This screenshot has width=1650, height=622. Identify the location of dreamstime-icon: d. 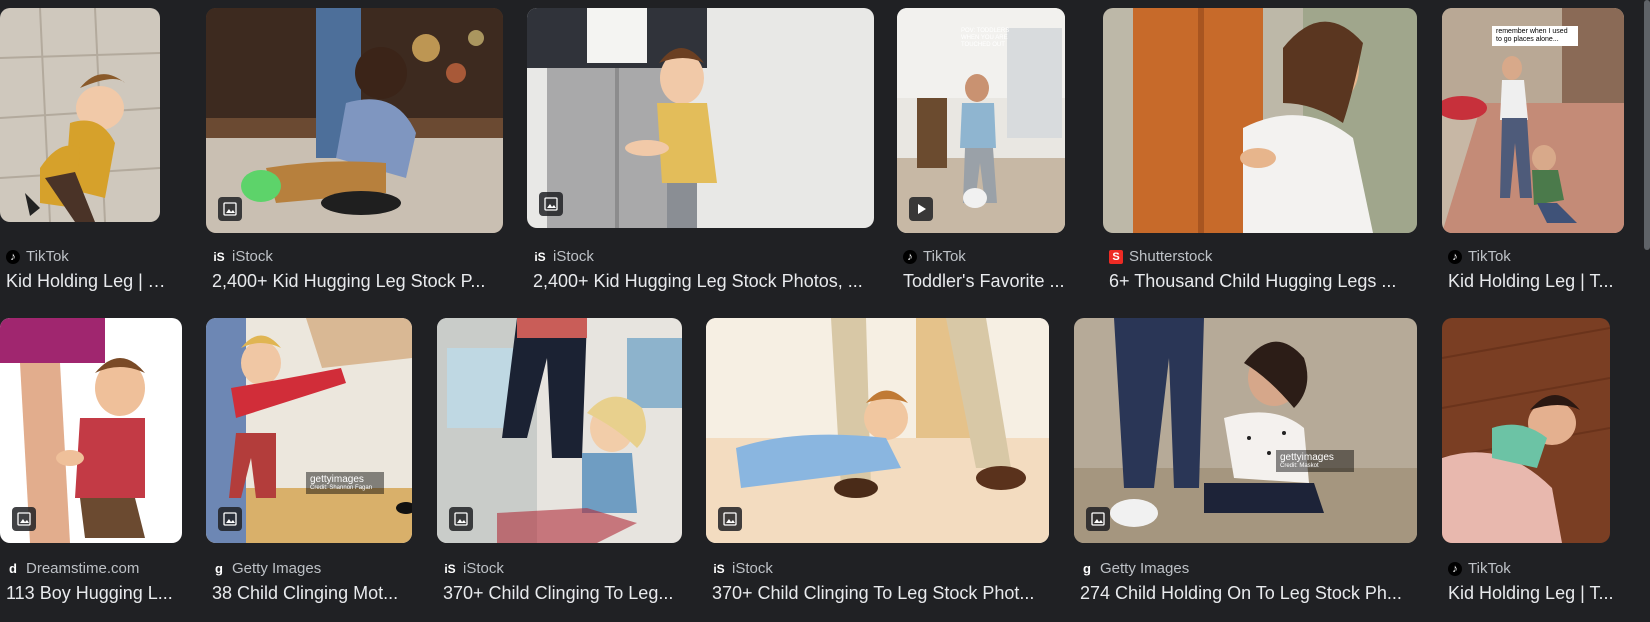
(13, 568).